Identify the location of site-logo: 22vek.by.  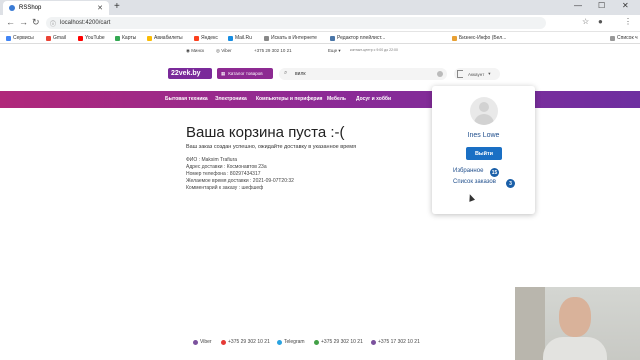
(190, 73).